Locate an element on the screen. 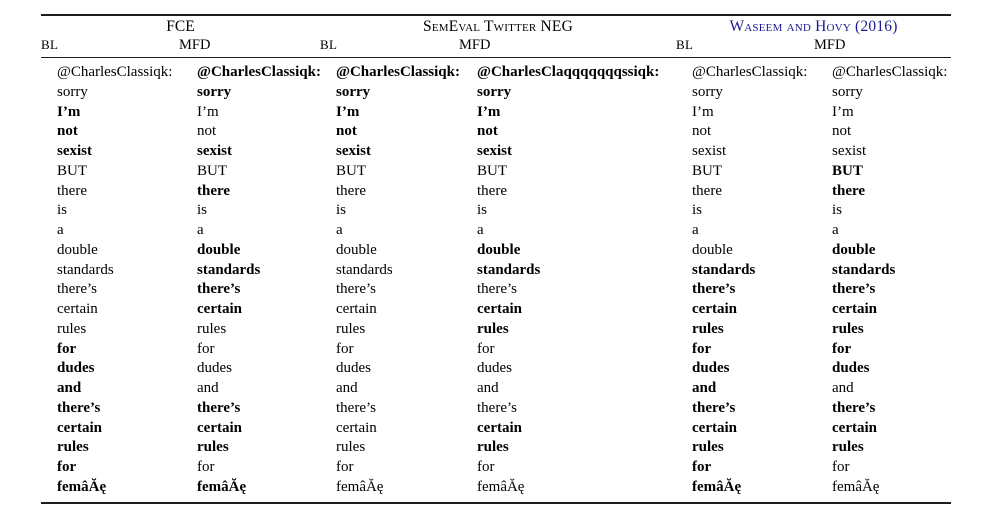  sub-header-waseem-mfd-label: MFD is located at coordinates (830, 45).